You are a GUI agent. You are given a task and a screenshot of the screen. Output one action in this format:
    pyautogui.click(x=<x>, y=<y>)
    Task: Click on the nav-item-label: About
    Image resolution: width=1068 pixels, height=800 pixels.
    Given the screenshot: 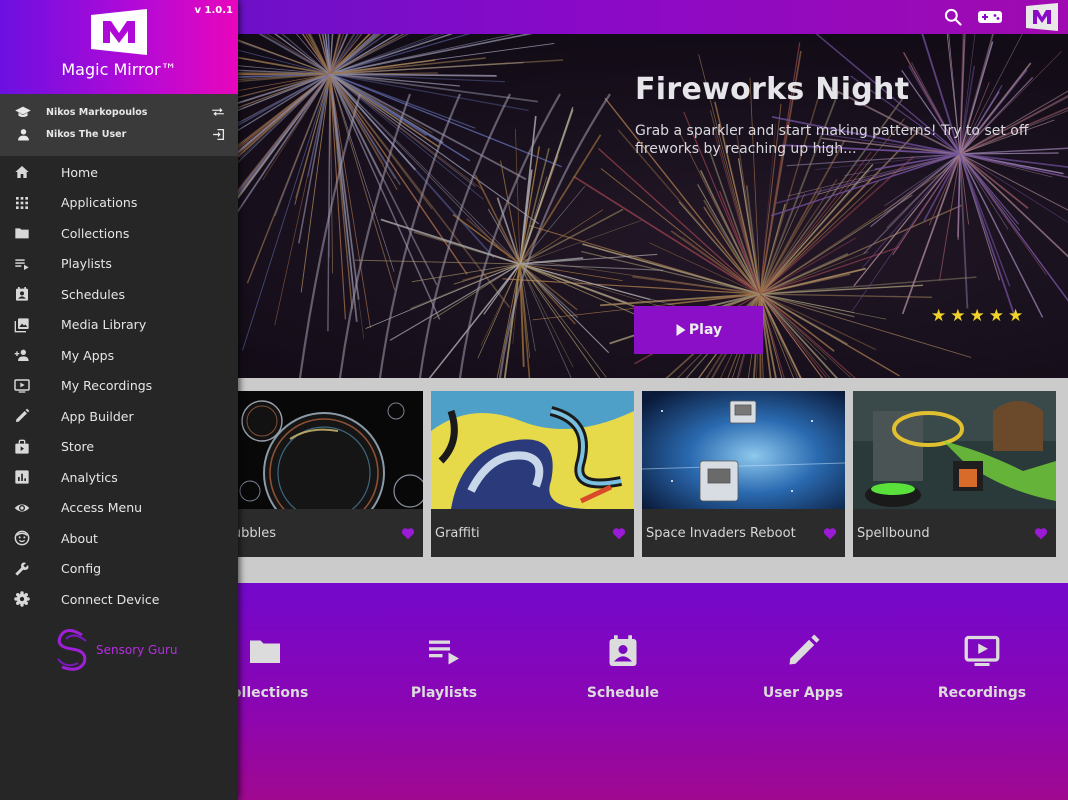 What is the action you would take?
    pyautogui.click(x=79, y=538)
    